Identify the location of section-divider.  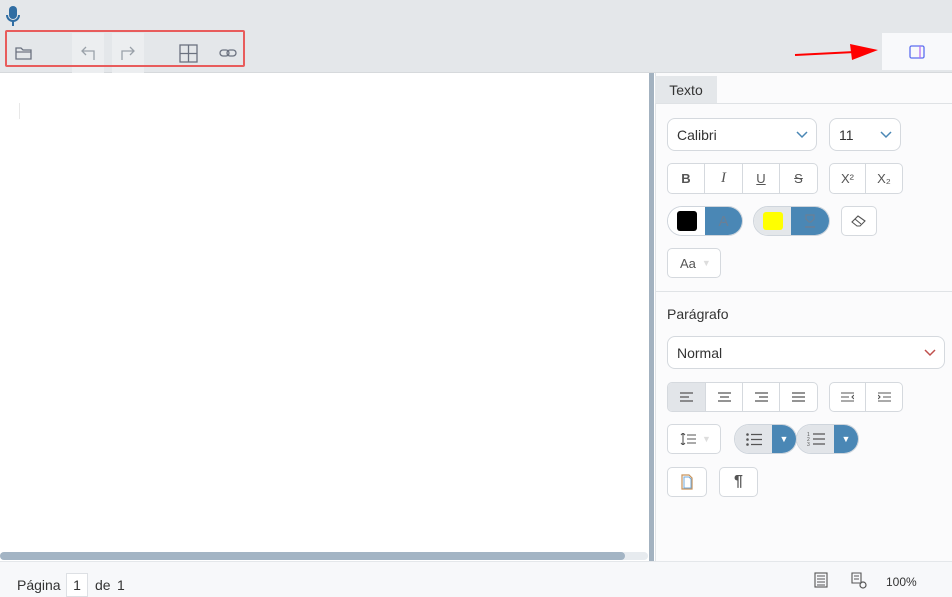
(803, 291).